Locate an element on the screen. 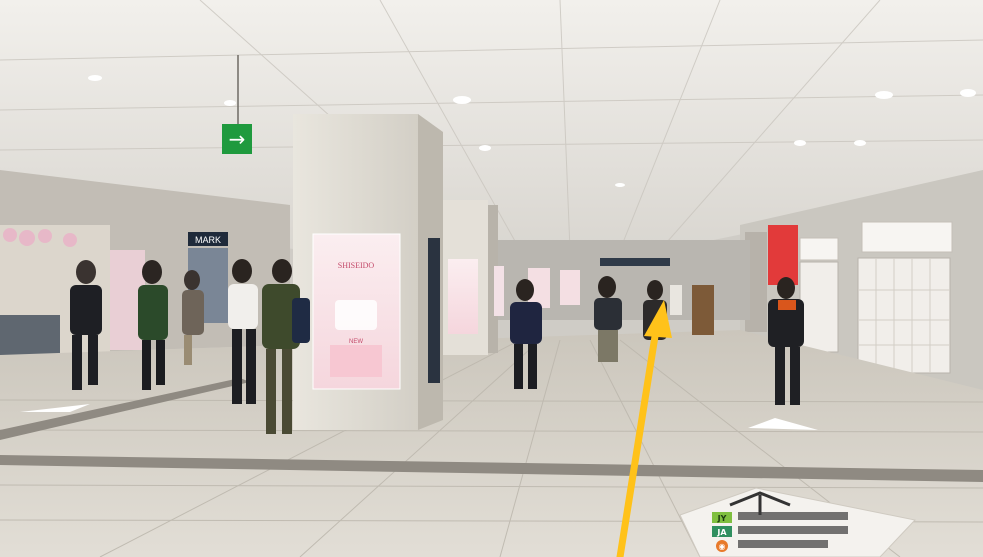 The image size is (983, 557). exit-arrow-icon: → is located at coordinates (237, 139).